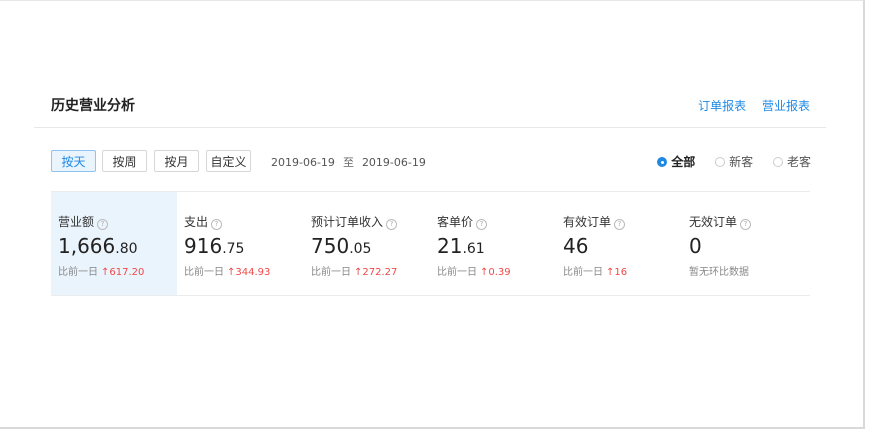 This screenshot has height=431, width=869. I want to click on change-up: ↑617.20, so click(123, 272).